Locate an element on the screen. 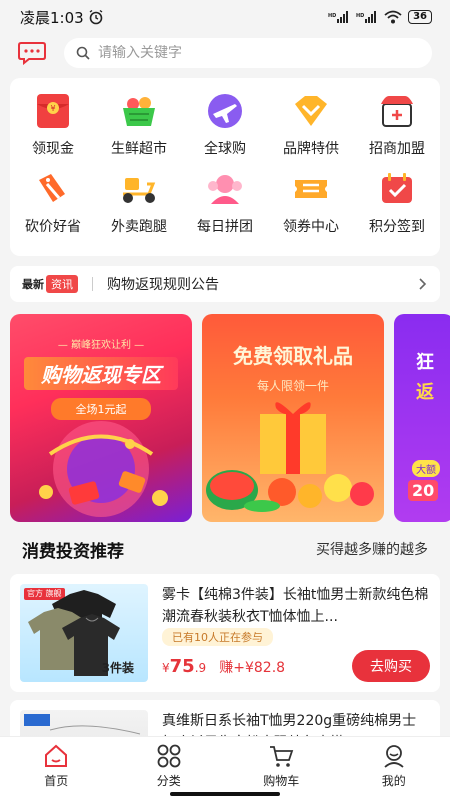  home-indicator is located at coordinates (225, 794).